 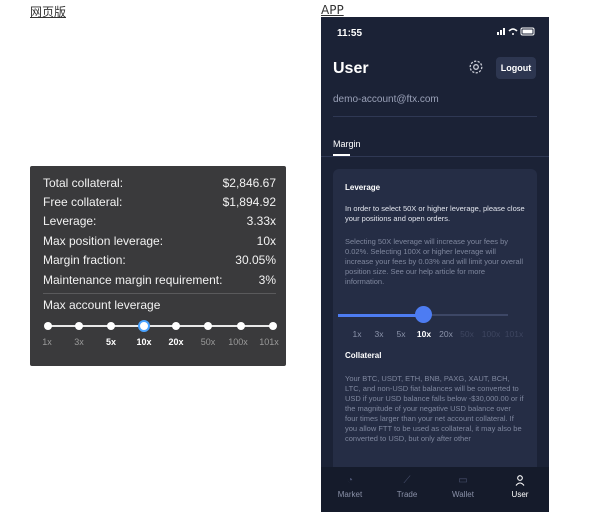 I want to click on leverage-slider-fill, so click(x=381, y=315).